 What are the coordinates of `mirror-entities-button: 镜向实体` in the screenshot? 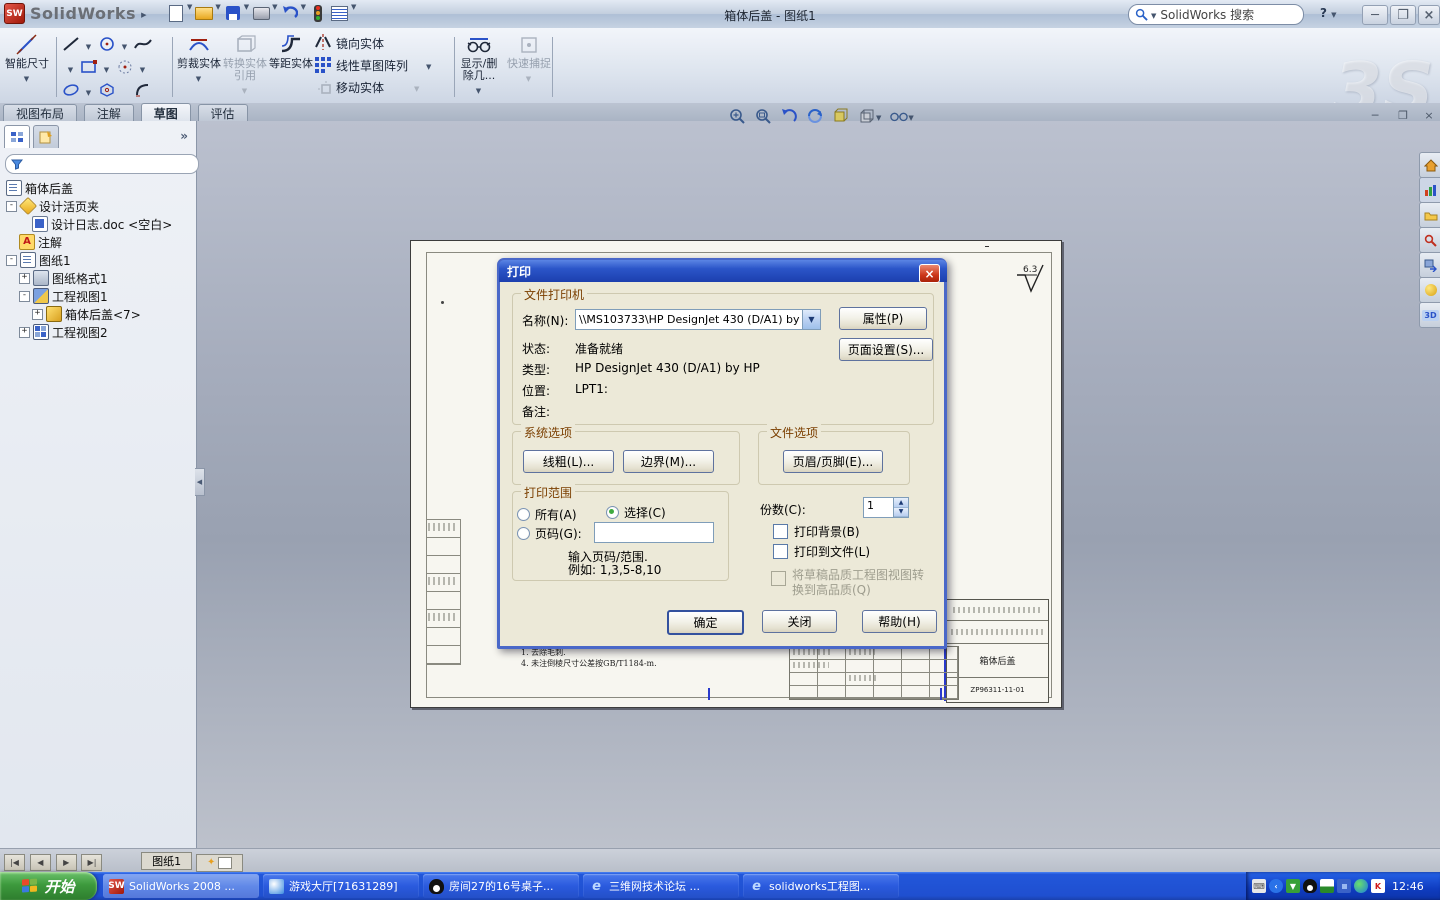 It's located at (373, 43).